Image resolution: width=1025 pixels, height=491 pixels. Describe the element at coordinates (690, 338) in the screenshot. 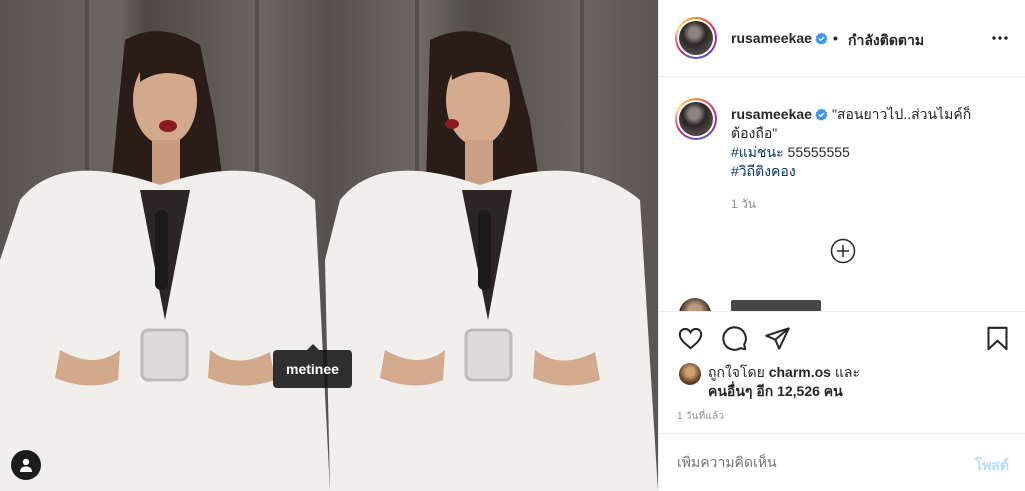

I see `heart-icon` at that location.